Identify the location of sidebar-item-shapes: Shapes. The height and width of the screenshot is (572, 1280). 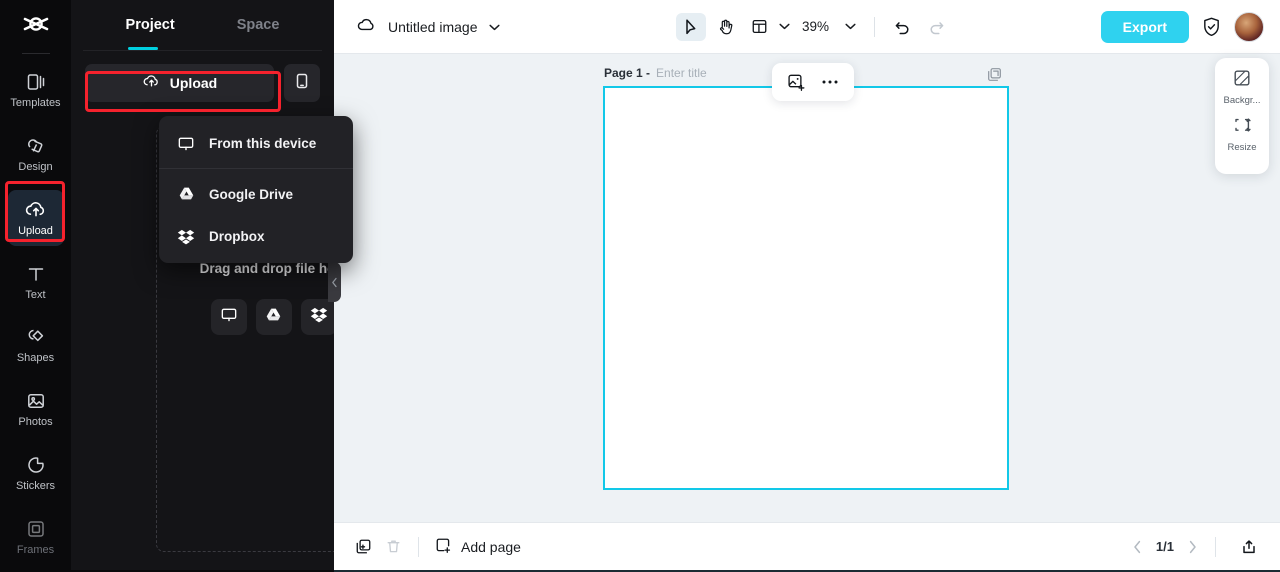
(36, 345).